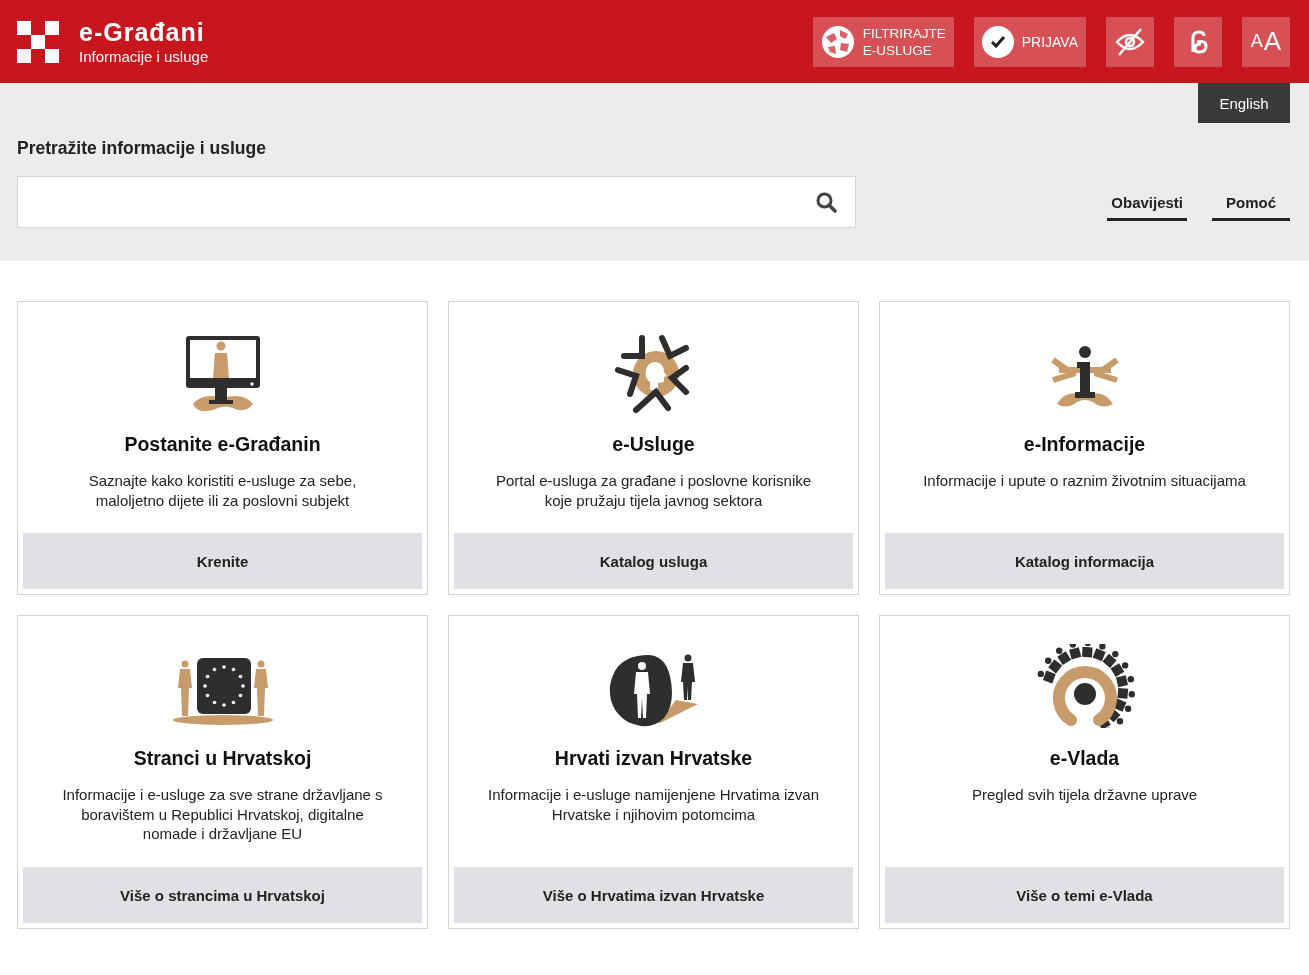 This screenshot has width=1309, height=975. Describe the element at coordinates (1084, 758) in the screenshot. I see `card-title: e-Vlada` at that location.